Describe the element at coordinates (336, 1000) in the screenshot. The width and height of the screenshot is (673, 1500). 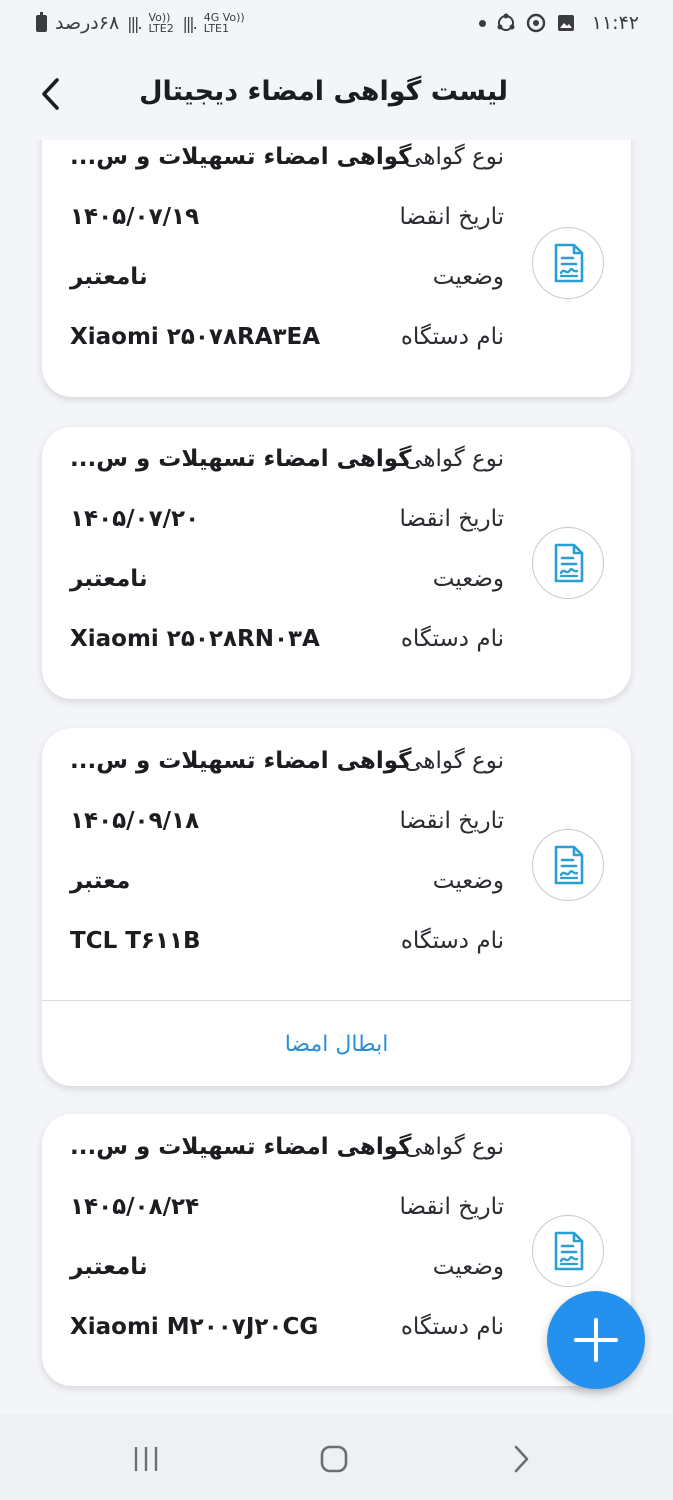
I see `card-divider` at that location.